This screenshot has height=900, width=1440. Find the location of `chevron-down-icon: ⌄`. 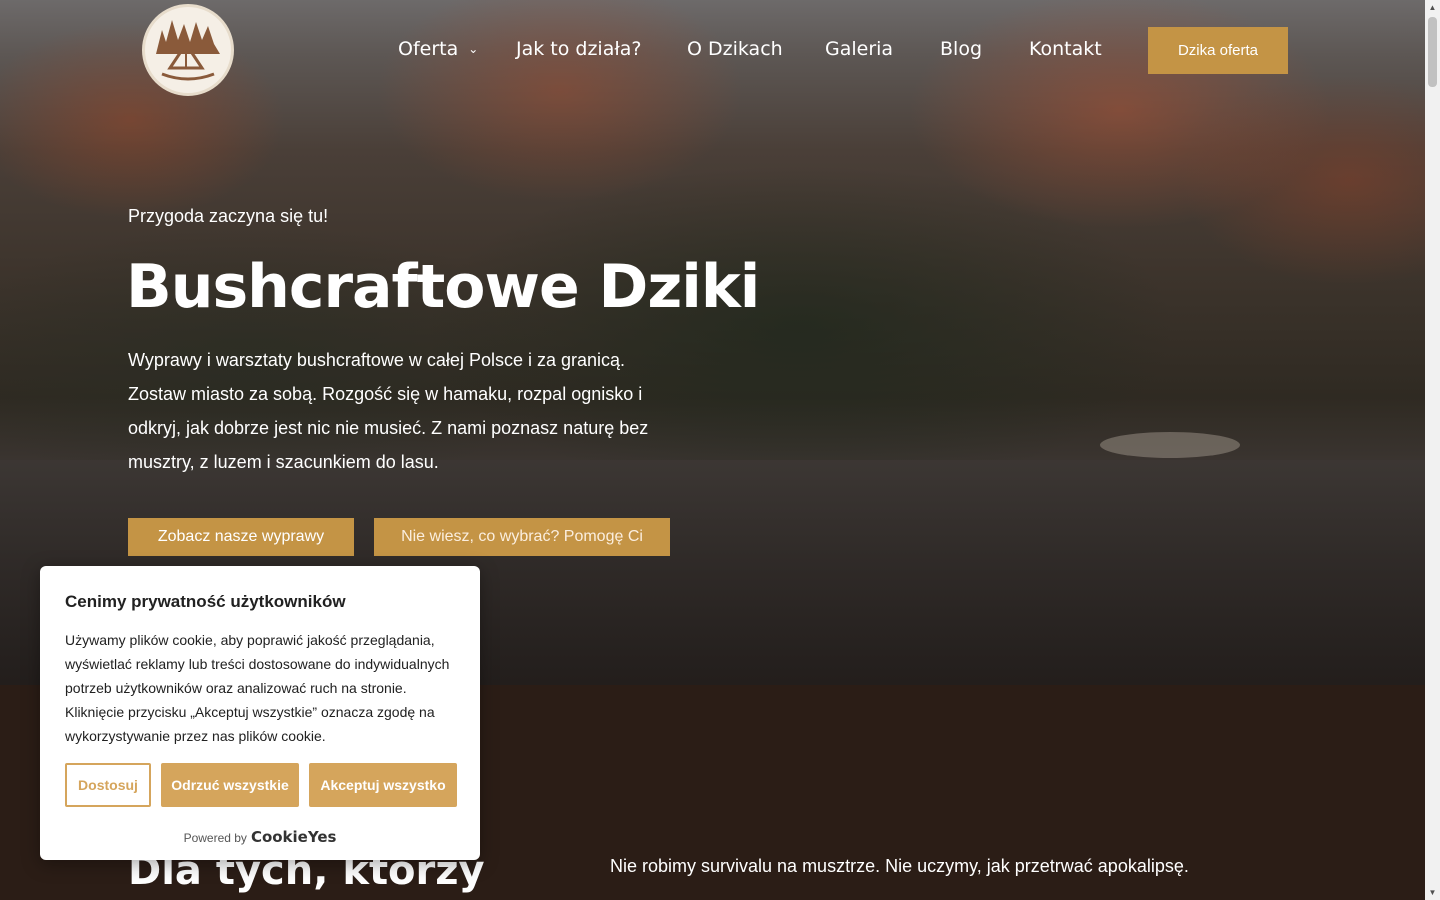

chevron-down-icon: ⌄ is located at coordinates (473, 49).